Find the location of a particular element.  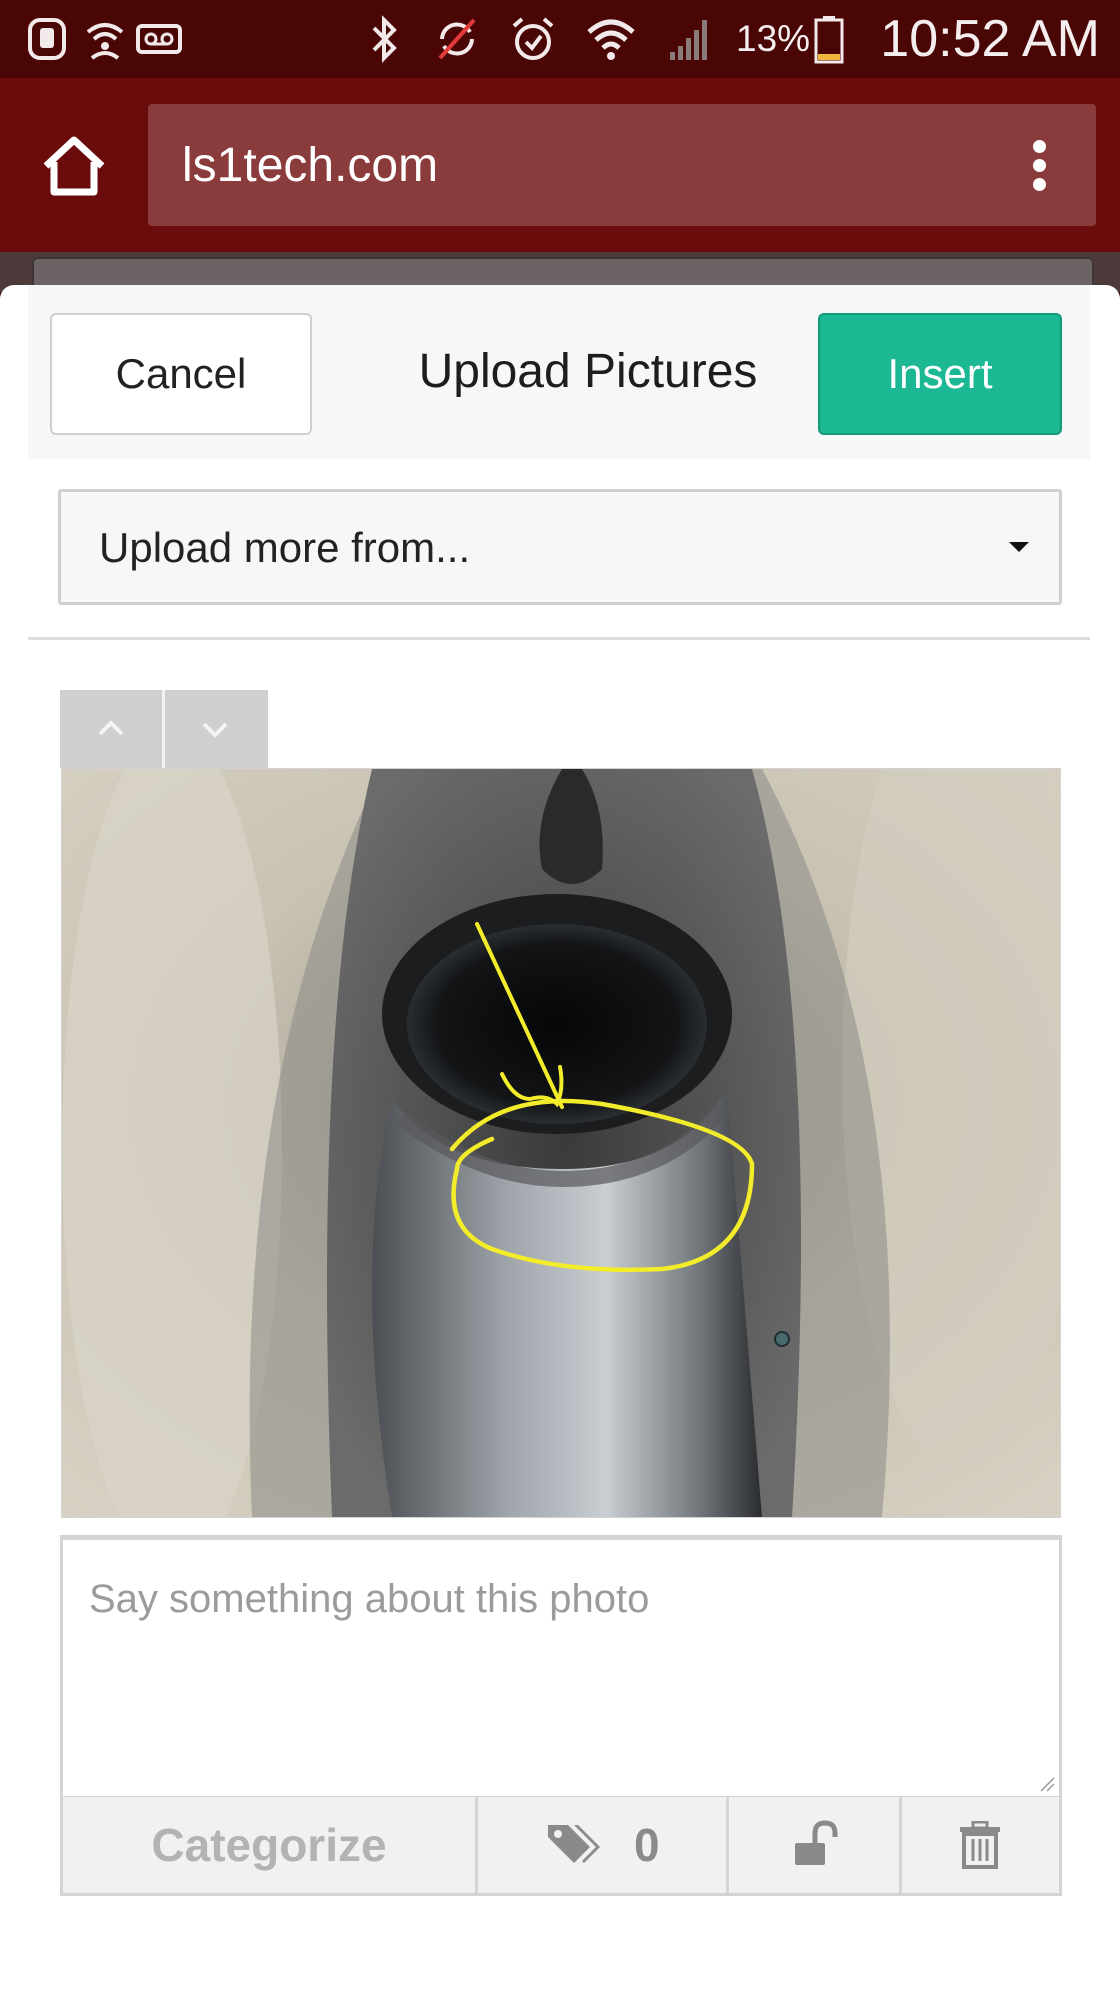

reorder-controls is located at coordinates (164, 729).